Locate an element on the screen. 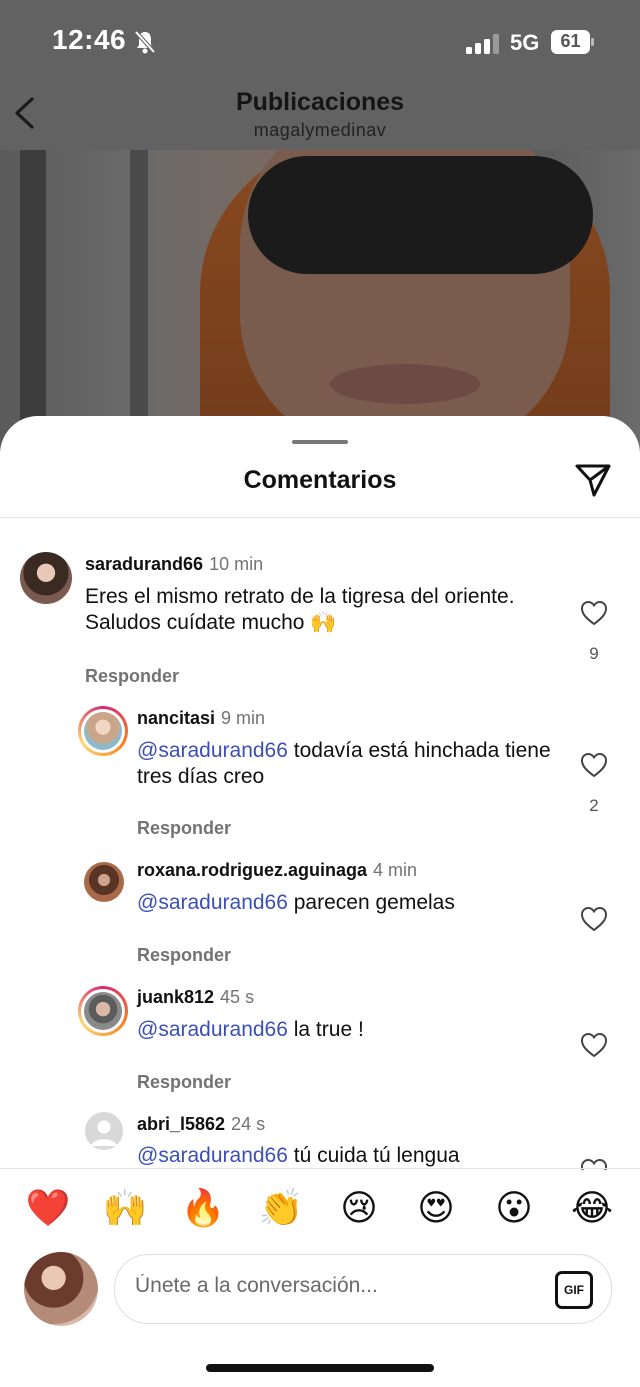 Image resolution: width=640 pixels, height=1387 pixels. emoji-crying: 😢 is located at coordinates (359, 1209).